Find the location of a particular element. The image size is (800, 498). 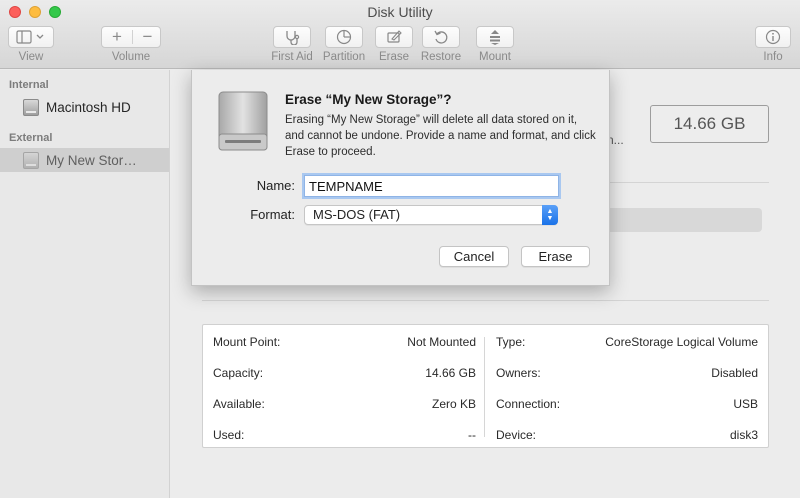

info-row: Type: CoreStorage Logical Volume is located at coordinates (627, 342).